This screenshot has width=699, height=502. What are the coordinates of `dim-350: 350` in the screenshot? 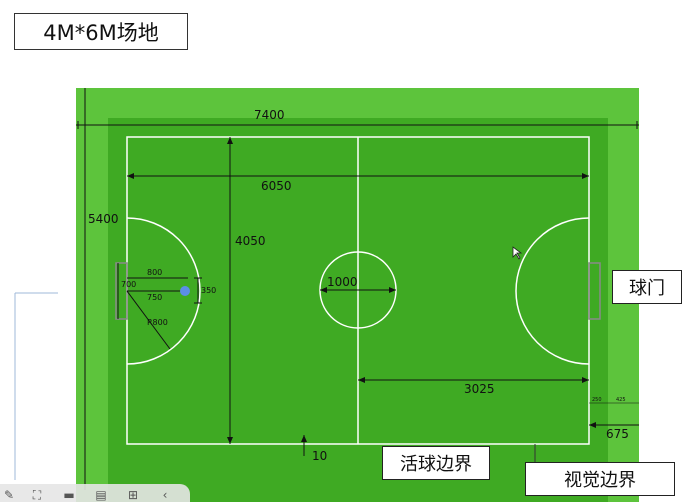 It's located at (208, 290).